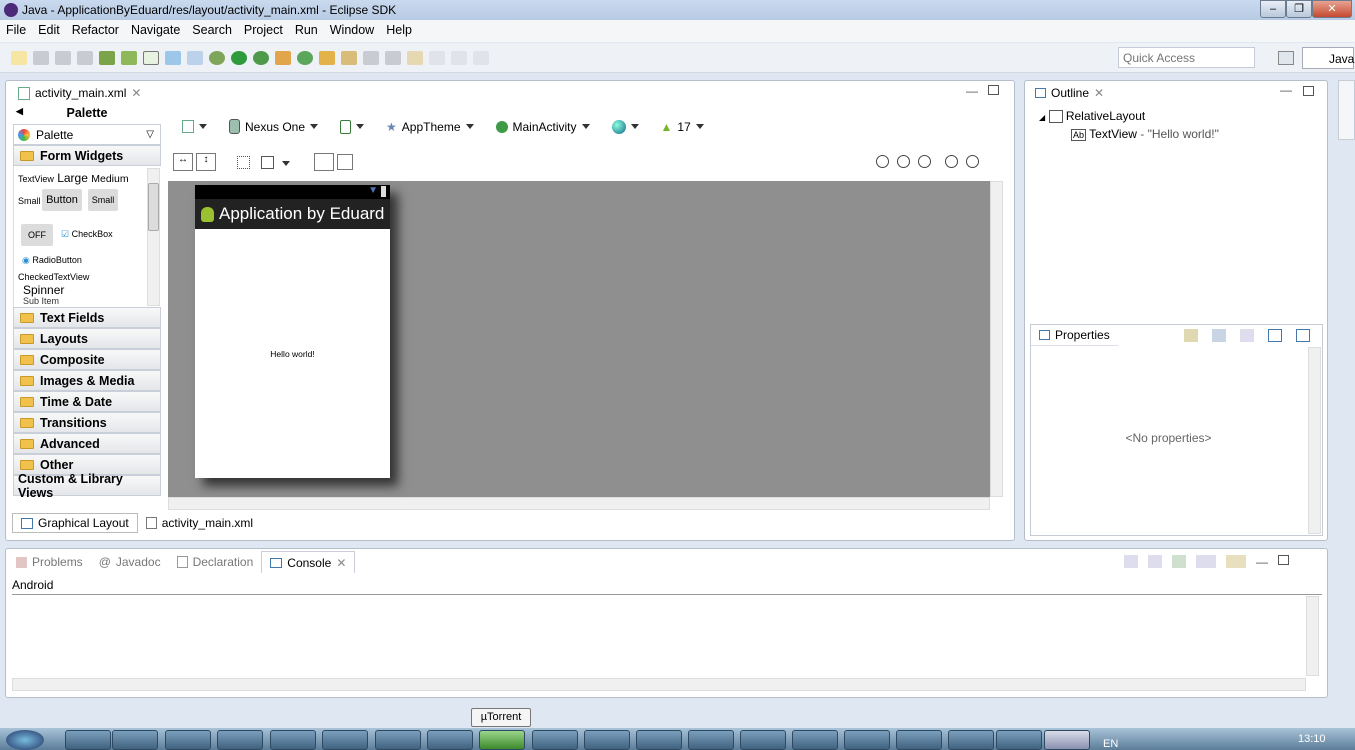  Describe the element at coordinates (430, 126) in the screenshot. I see `theme-selector: ★ AppTheme` at that location.